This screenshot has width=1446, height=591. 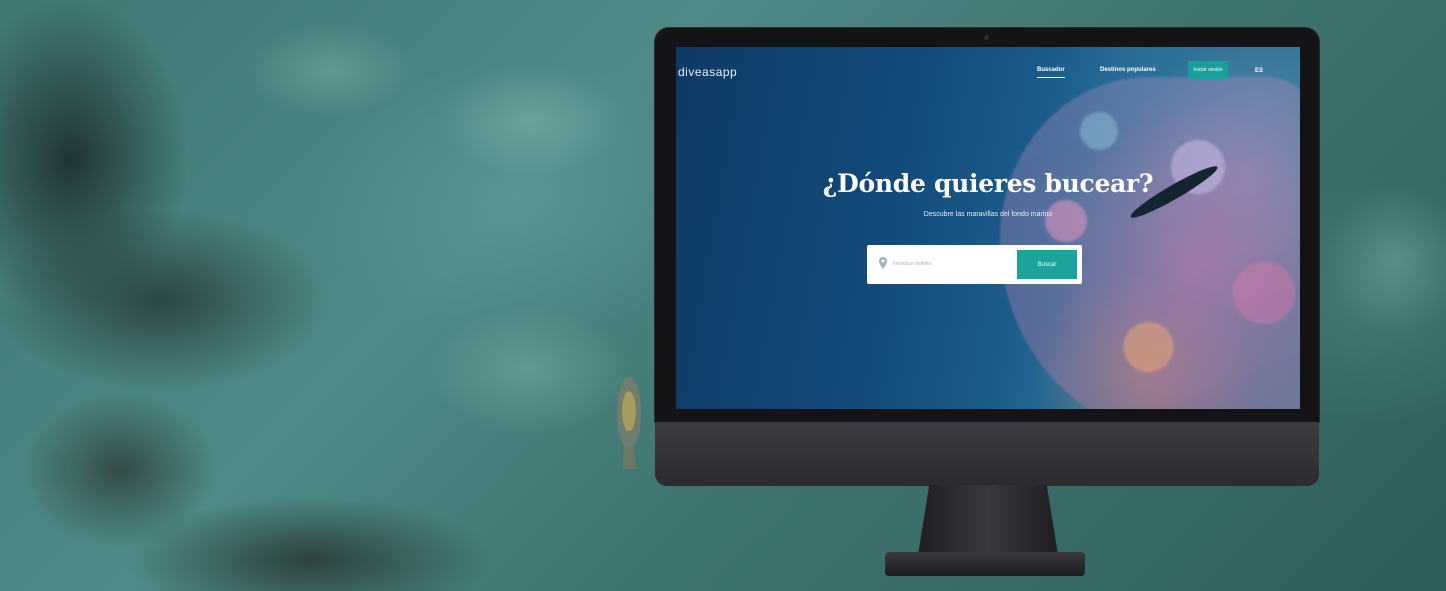 I want to click on destination-search-box: Buscar, so click(x=974, y=264).